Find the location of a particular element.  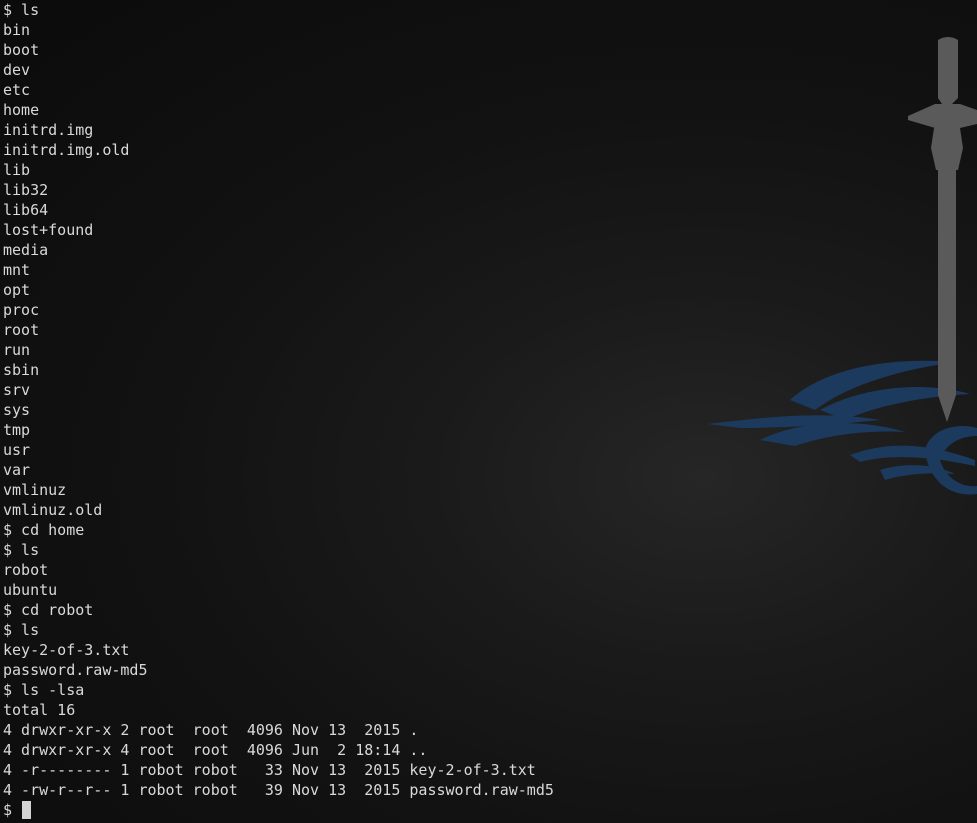

output-line: lib64 is located at coordinates (26, 210).